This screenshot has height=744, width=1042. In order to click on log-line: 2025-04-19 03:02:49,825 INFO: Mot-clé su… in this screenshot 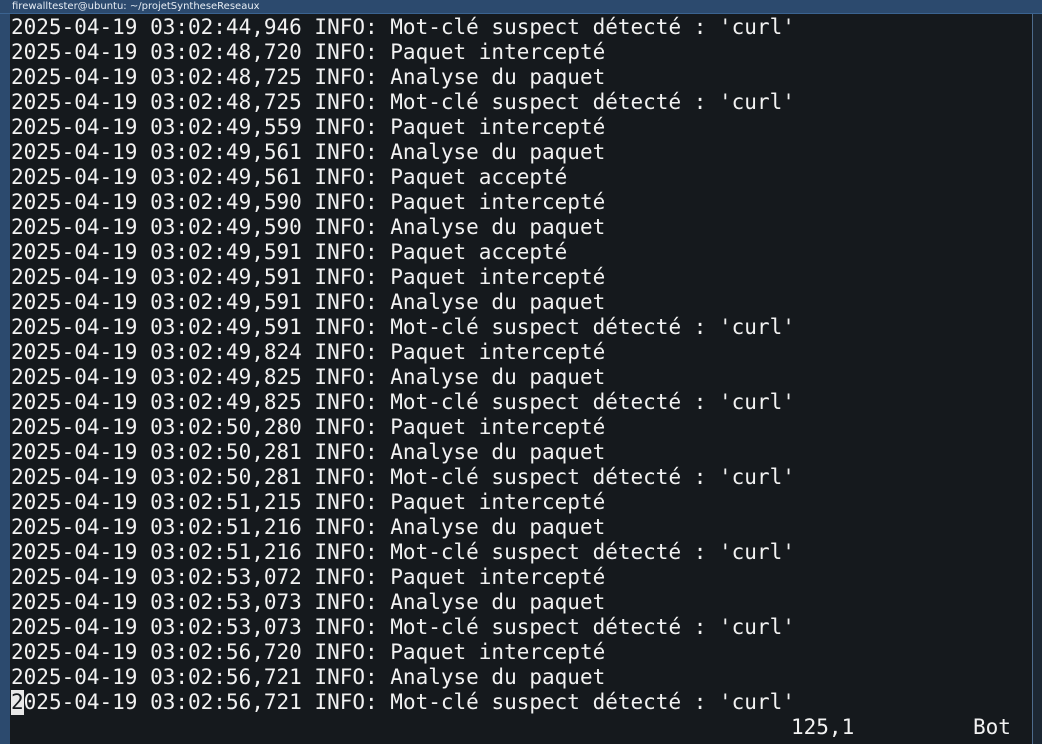, I will do `click(403, 402)`.